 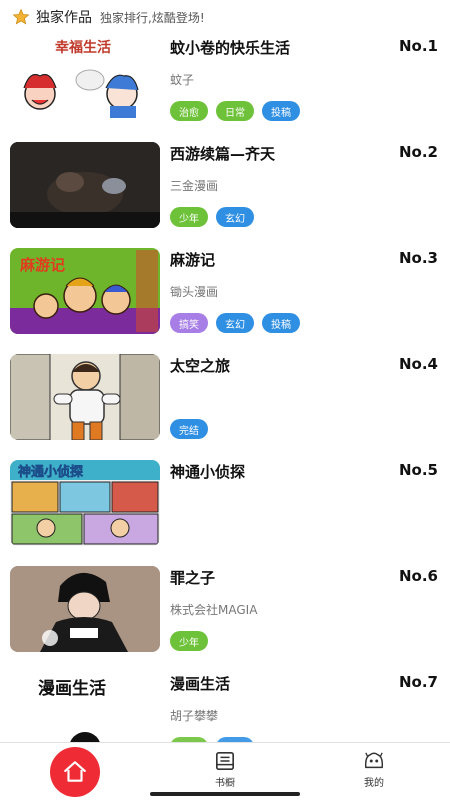 I want to click on cover-title: 漫画生活, so click(x=72, y=688).